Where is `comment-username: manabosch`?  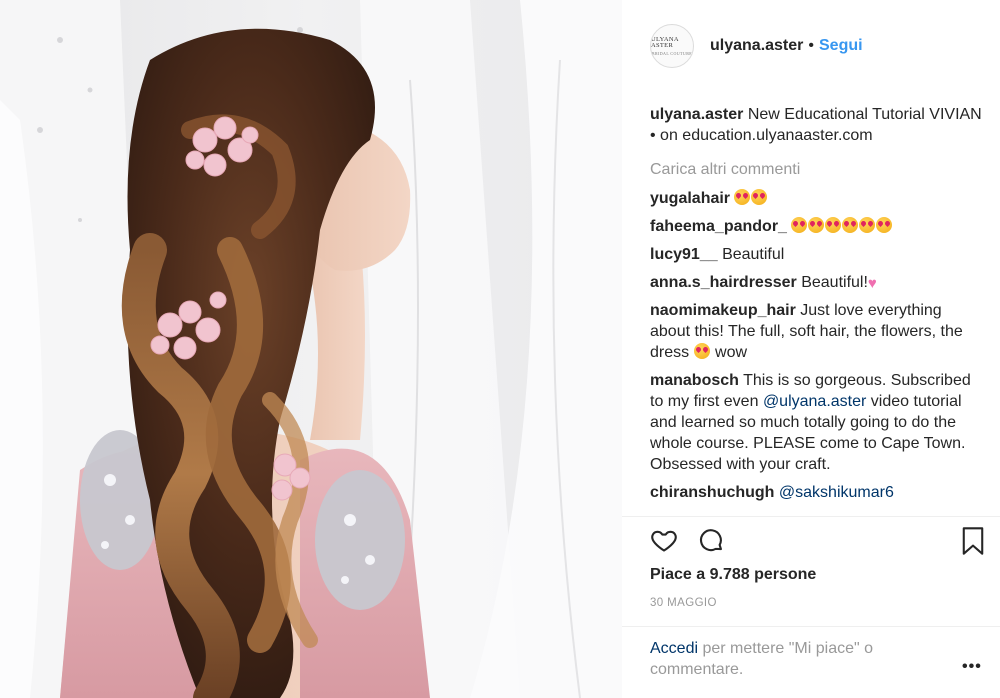
comment-username: manabosch is located at coordinates (694, 380).